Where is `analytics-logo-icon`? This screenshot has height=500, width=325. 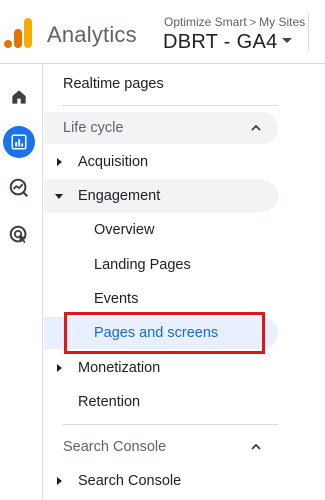 analytics-logo-icon is located at coordinates (19, 33).